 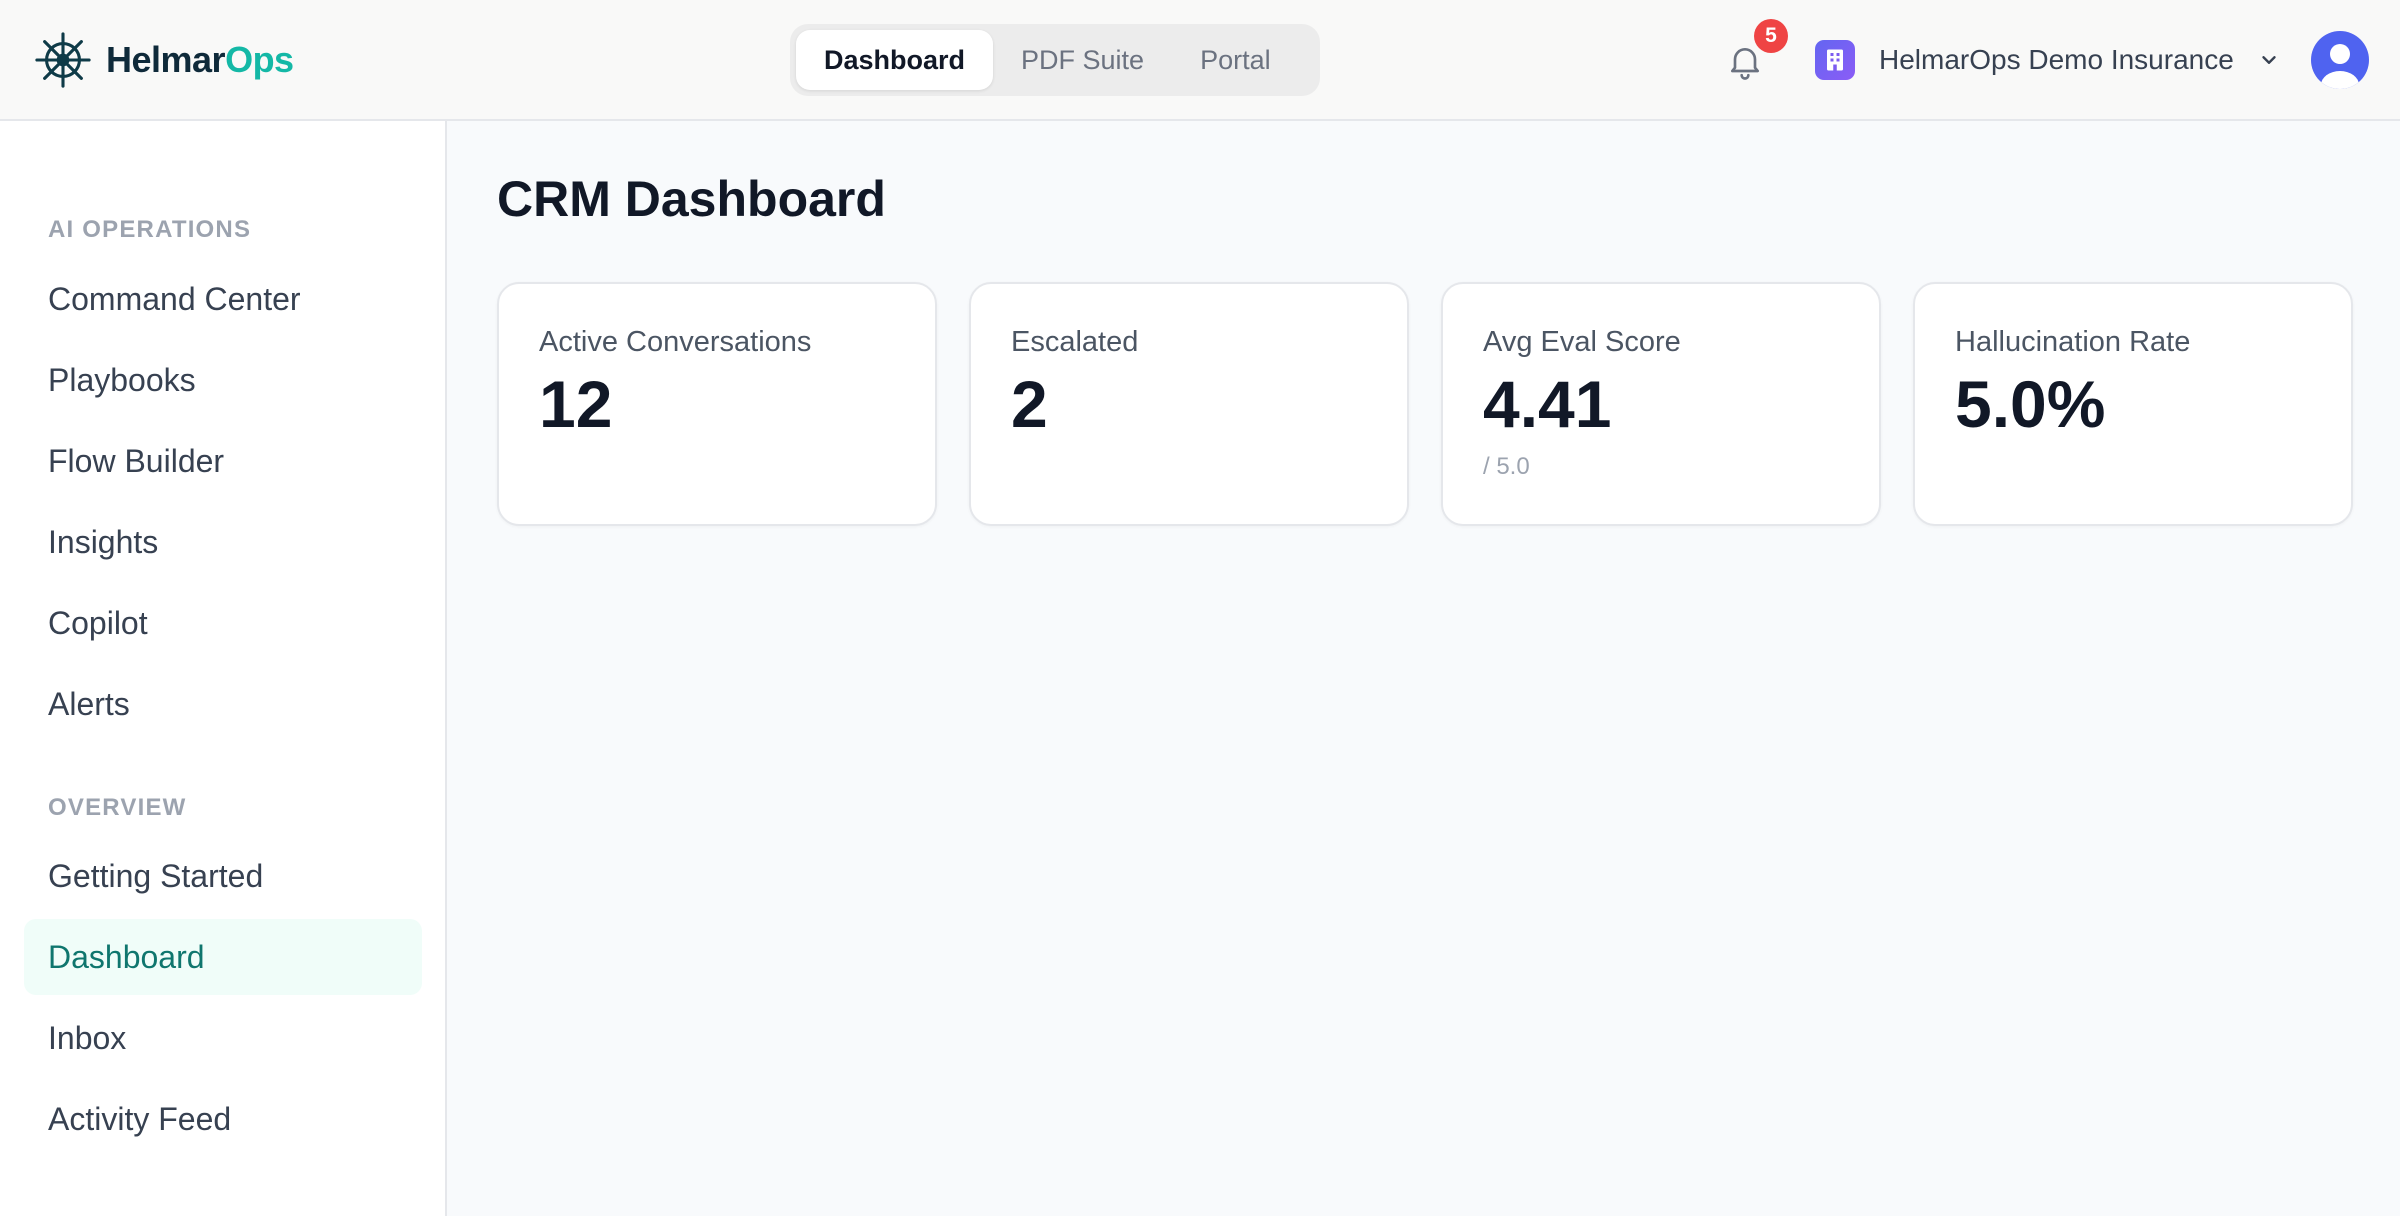 I want to click on sidebar-item-alerts: Alerts, so click(x=223, y=704).